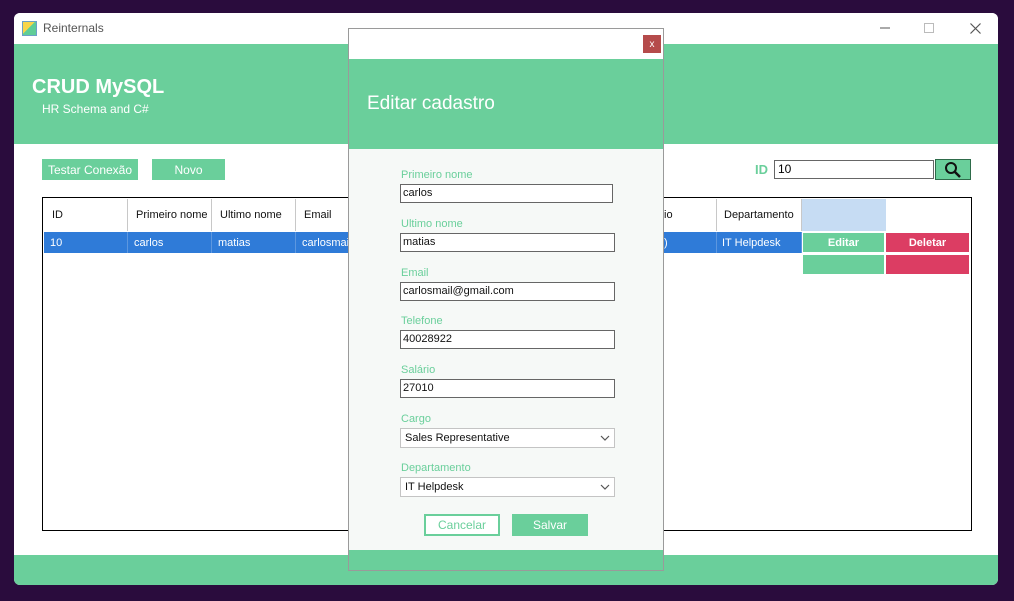 This screenshot has height=601, width=1014. What do you see at coordinates (507, 388) in the screenshot?
I see `salary-input: 27010` at bounding box center [507, 388].